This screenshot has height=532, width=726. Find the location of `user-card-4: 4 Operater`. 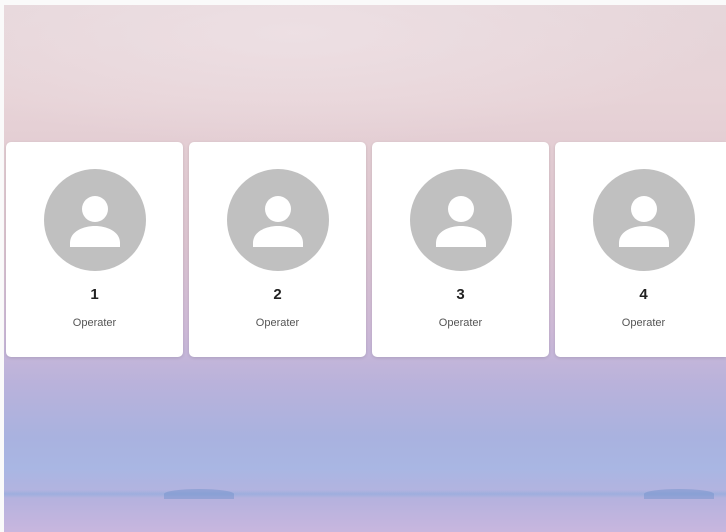

user-card-4: 4 Operater is located at coordinates (640, 249).